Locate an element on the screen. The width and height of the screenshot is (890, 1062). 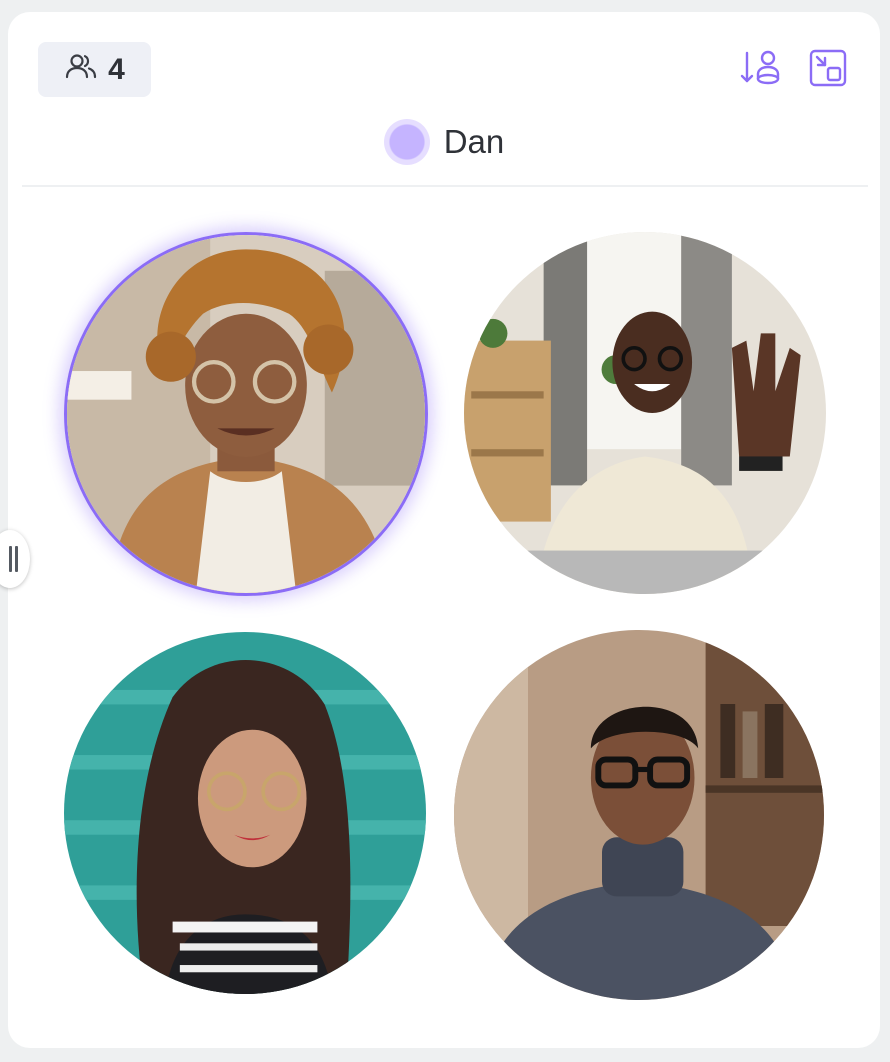
participant-count-badge: 4 is located at coordinates (94, 69).